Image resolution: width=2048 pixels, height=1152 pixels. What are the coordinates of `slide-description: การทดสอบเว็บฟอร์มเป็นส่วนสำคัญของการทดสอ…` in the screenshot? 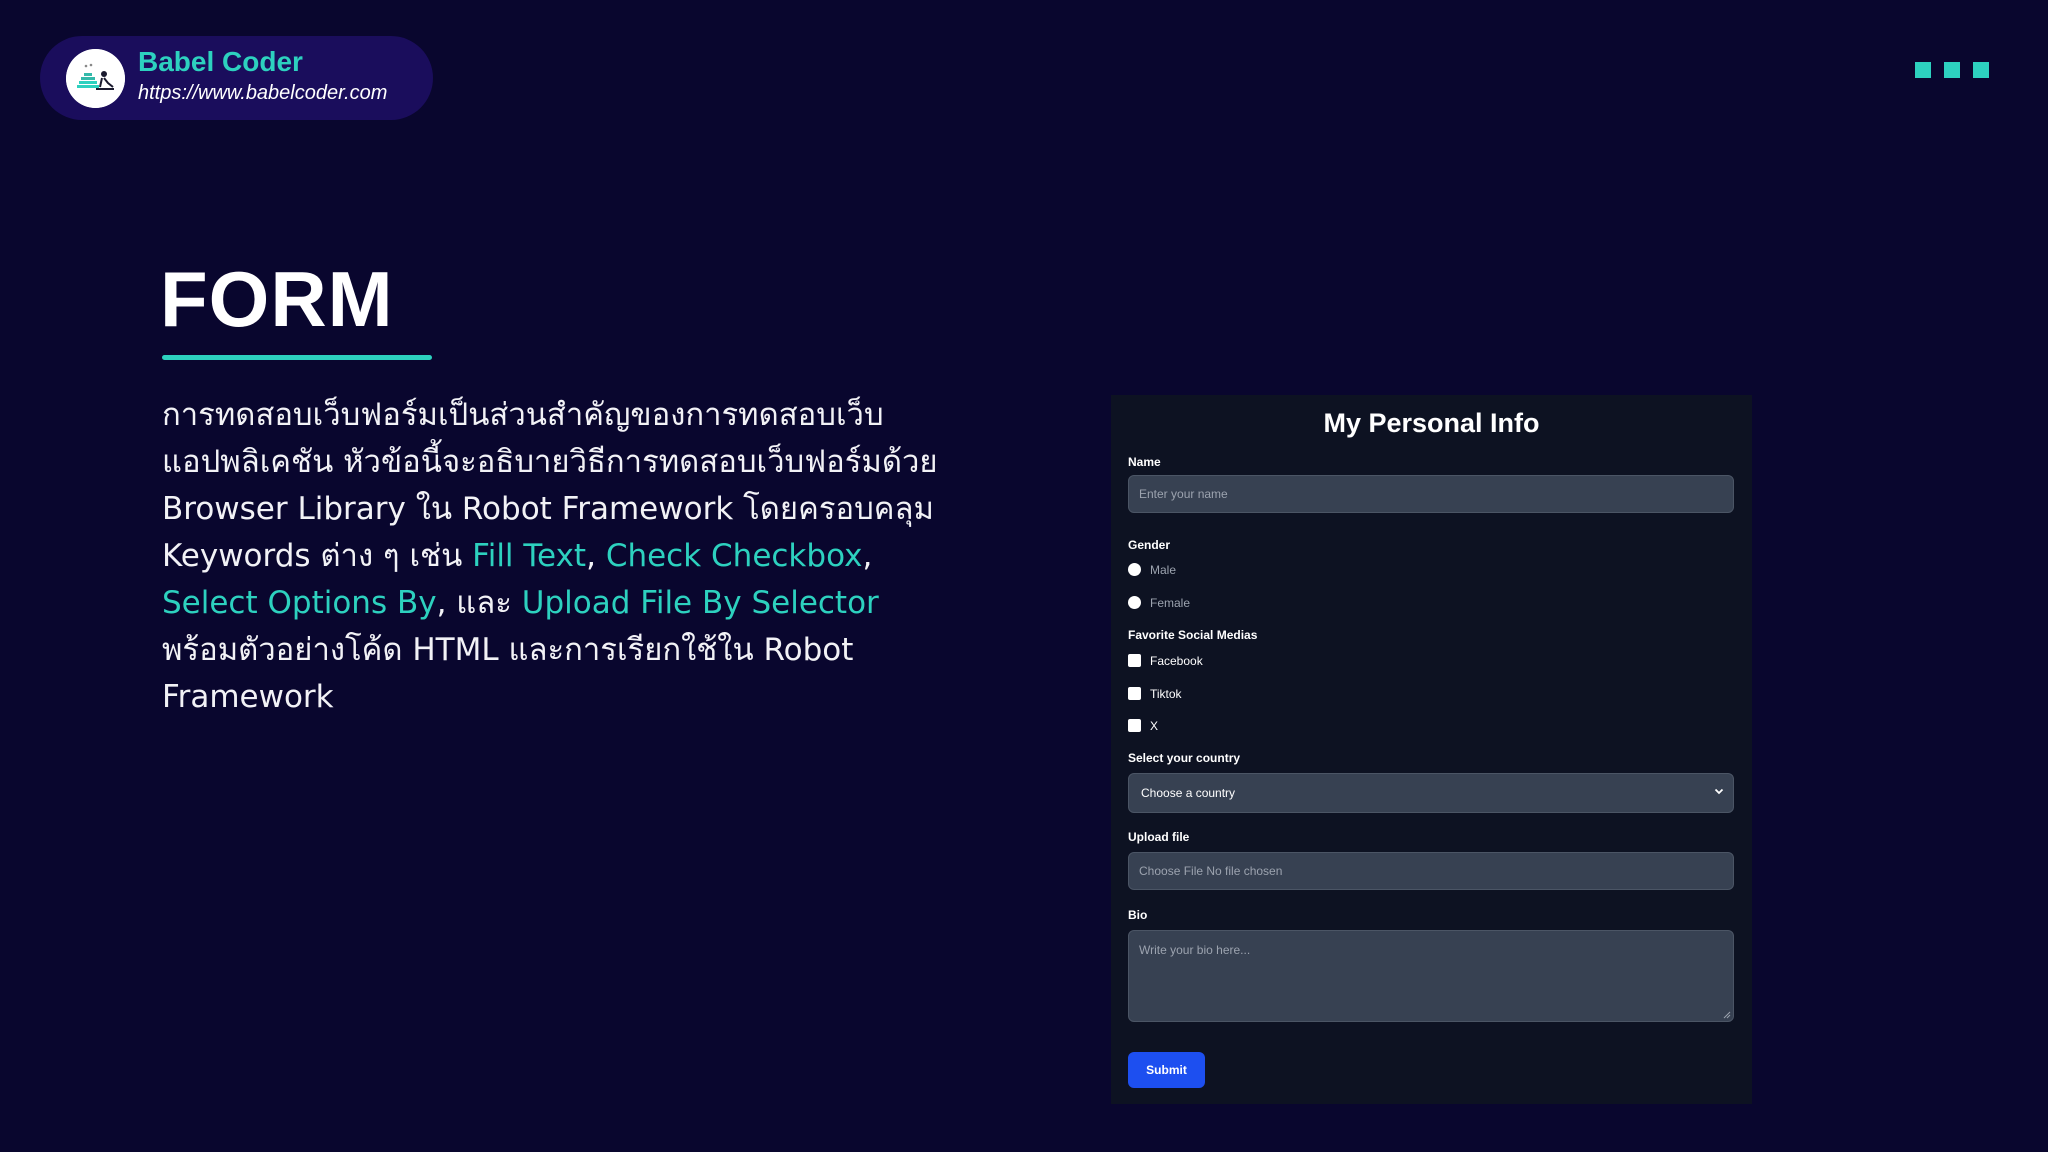 It's located at (577, 556).